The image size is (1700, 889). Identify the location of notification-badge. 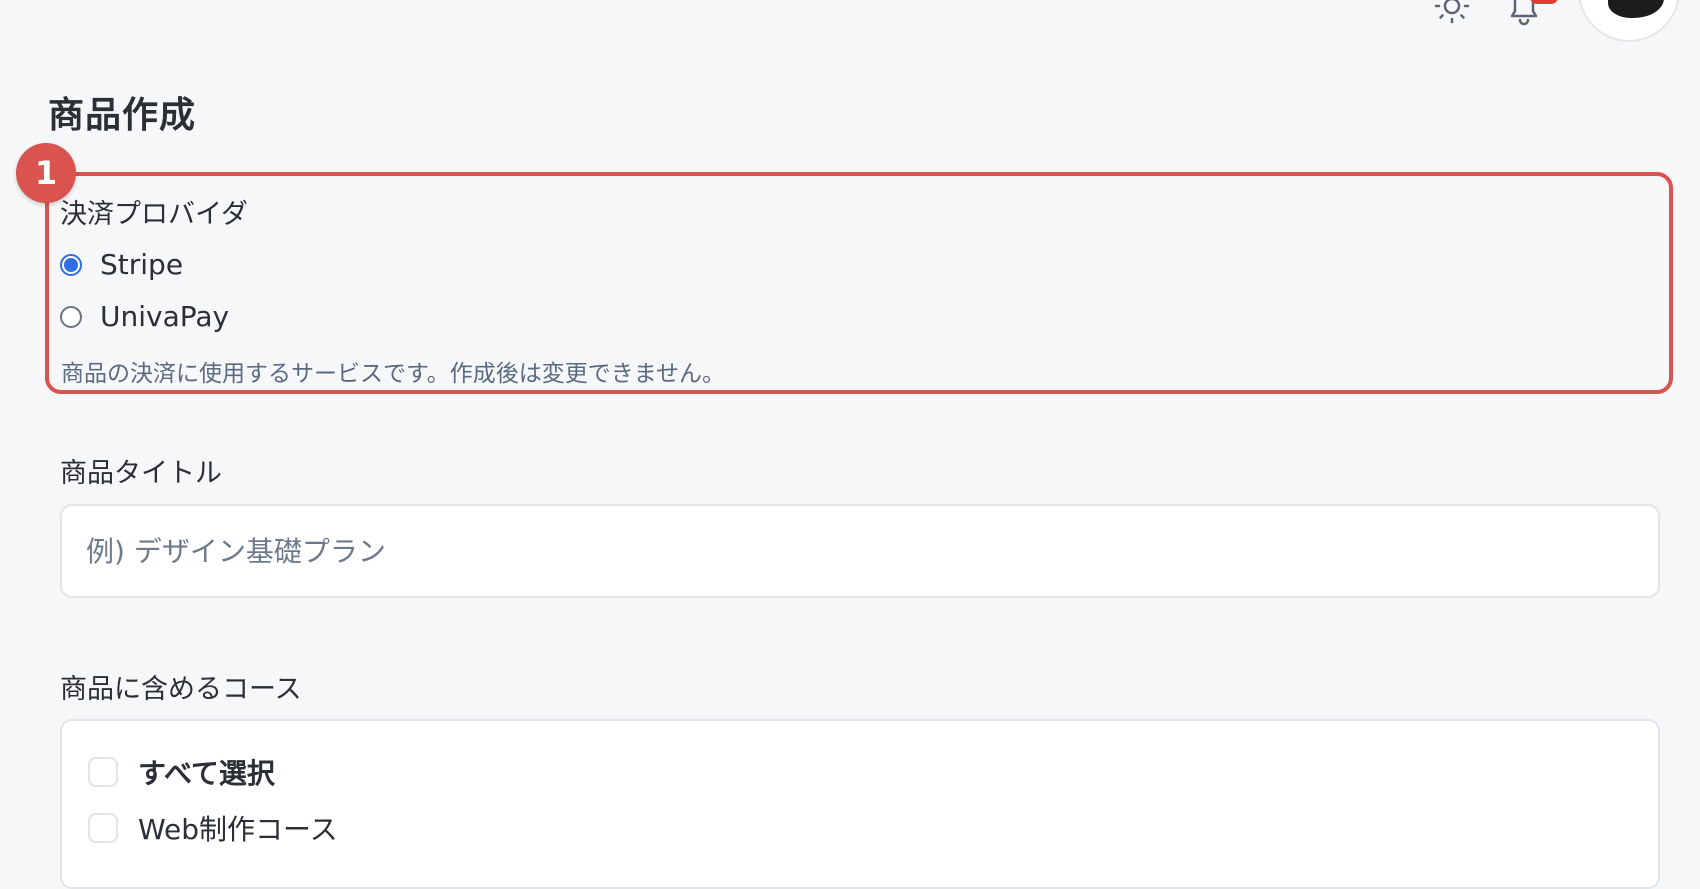
(1544, 2).